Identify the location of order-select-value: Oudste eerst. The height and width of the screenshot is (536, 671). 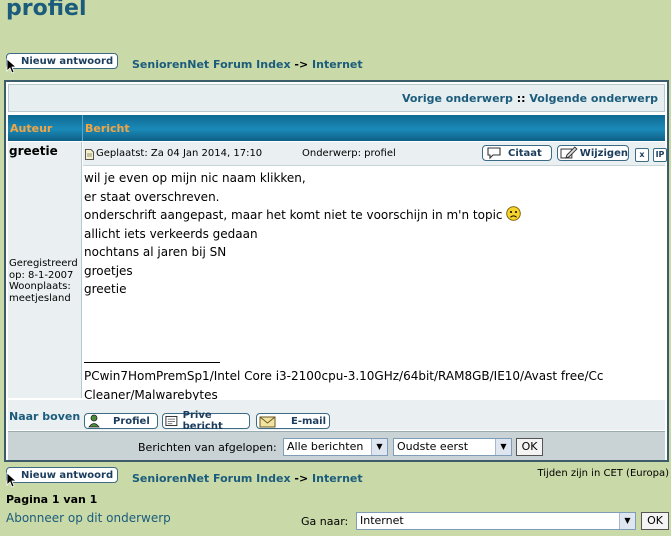
(433, 446).